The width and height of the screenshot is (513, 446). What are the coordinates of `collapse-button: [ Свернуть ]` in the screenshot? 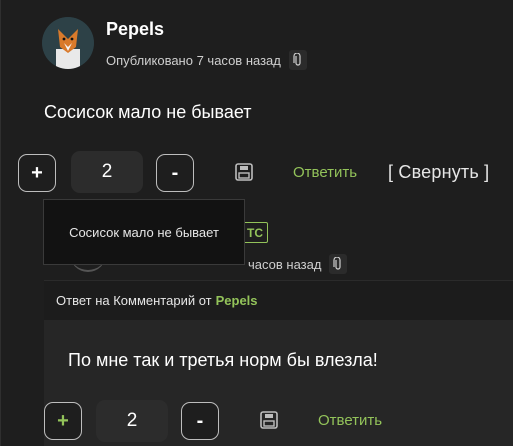 It's located at (438, 172).